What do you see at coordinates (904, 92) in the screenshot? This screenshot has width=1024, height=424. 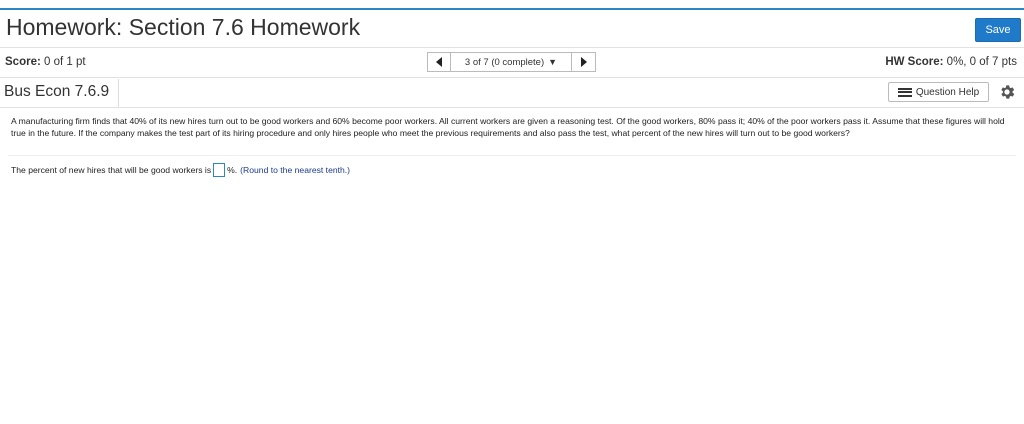 I see `list-icon` at bounding box center [904, 92].